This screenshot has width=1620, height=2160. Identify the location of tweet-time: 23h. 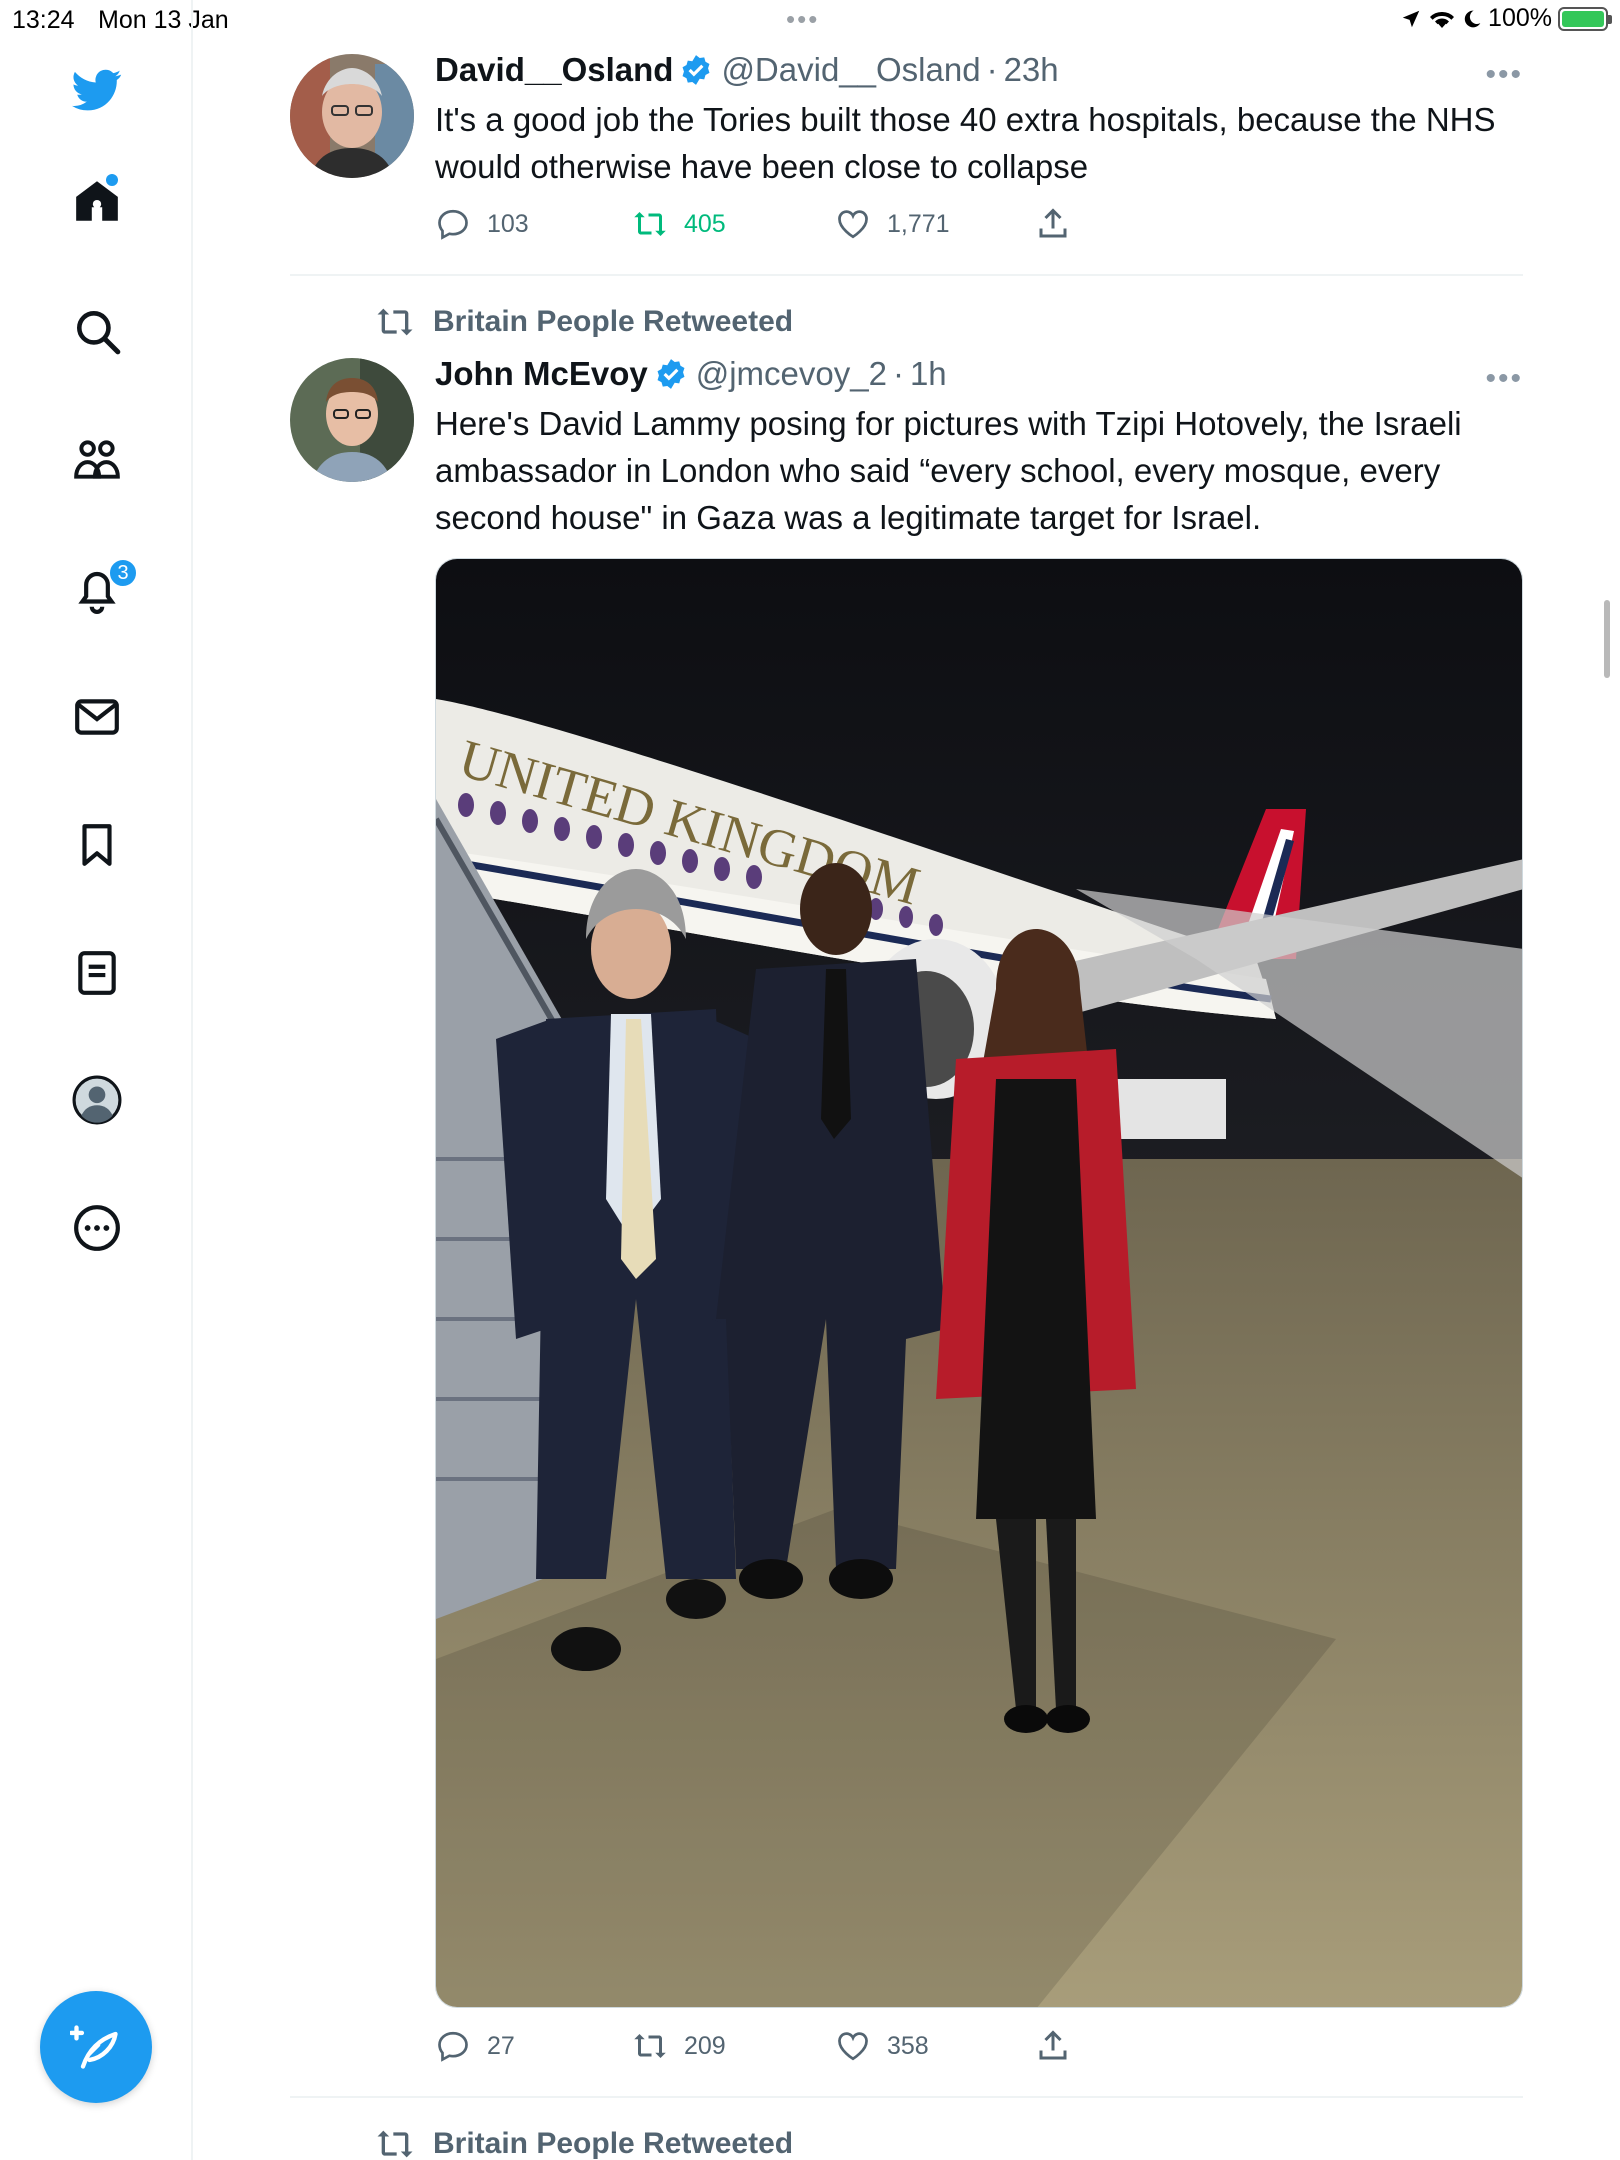
(1031, 70).